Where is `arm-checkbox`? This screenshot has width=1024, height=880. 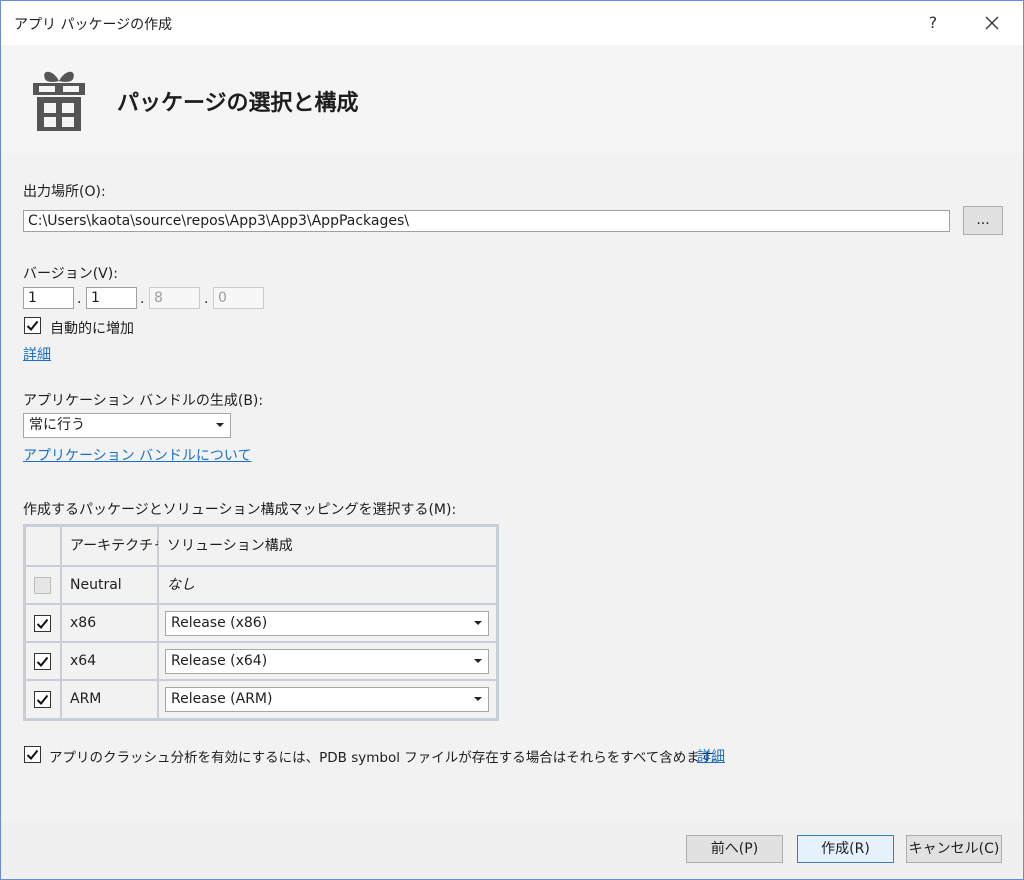 arm-checkbox is located at coordinates (42, 699).